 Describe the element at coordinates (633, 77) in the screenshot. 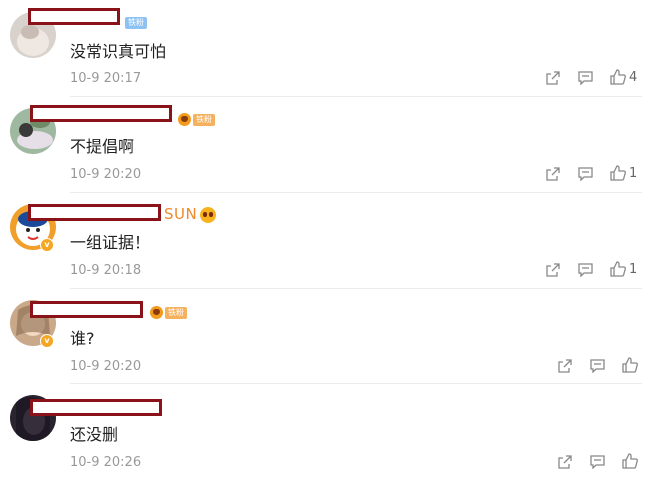

I see `like-count: 4` at that location.